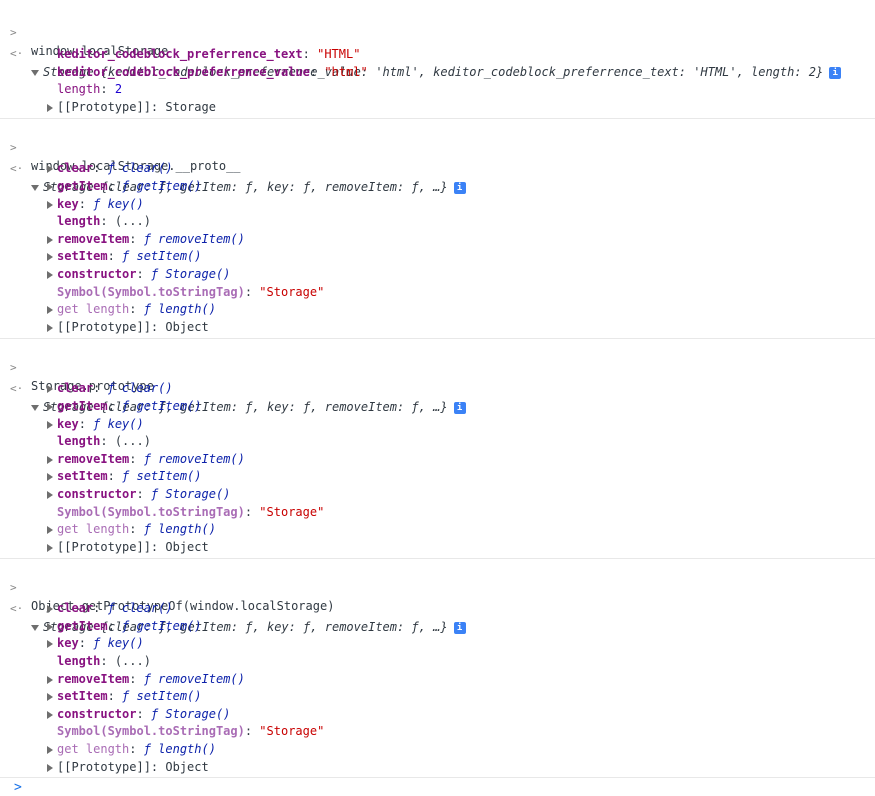 The height and width of the screenshot is (796, 875). Describe the element at coordinates (339, 54) in the screenshot. I see `property-value: "HTML"` at that location.